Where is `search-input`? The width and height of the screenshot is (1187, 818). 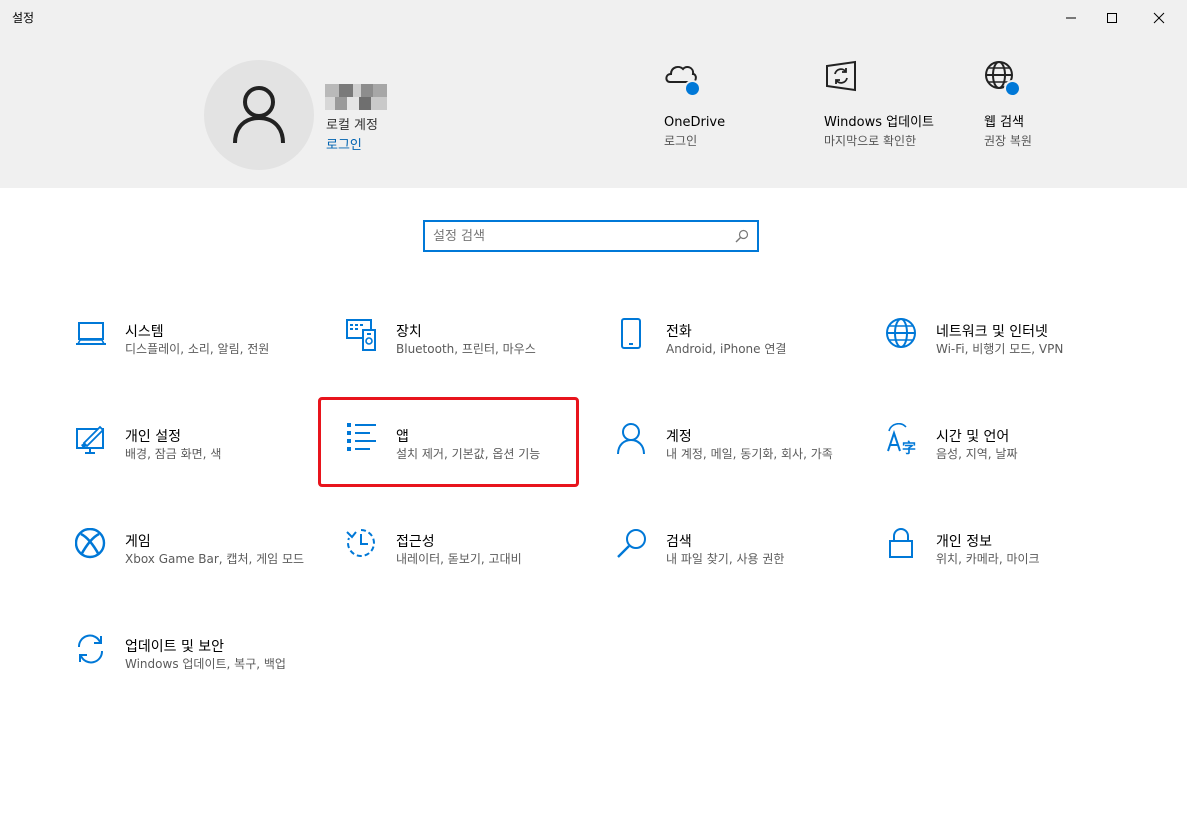
search-input is located at coordinates (578, 236).